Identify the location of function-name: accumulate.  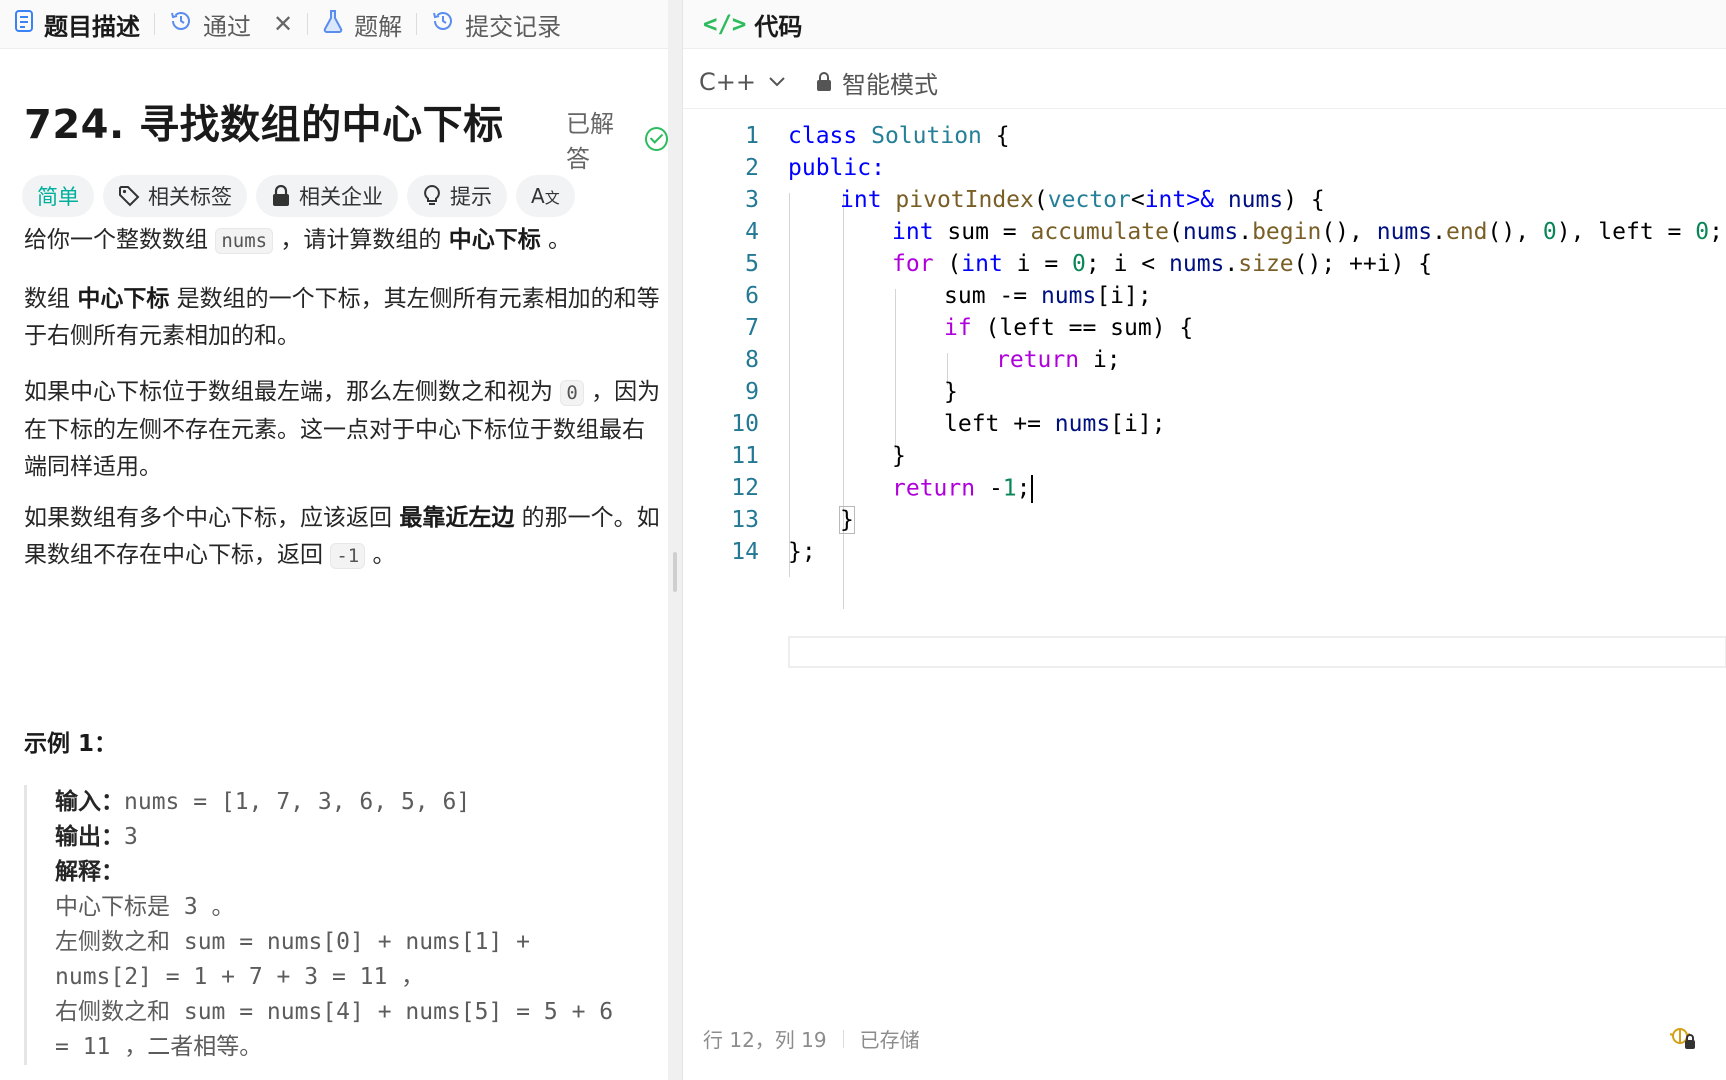
(1099, 232).